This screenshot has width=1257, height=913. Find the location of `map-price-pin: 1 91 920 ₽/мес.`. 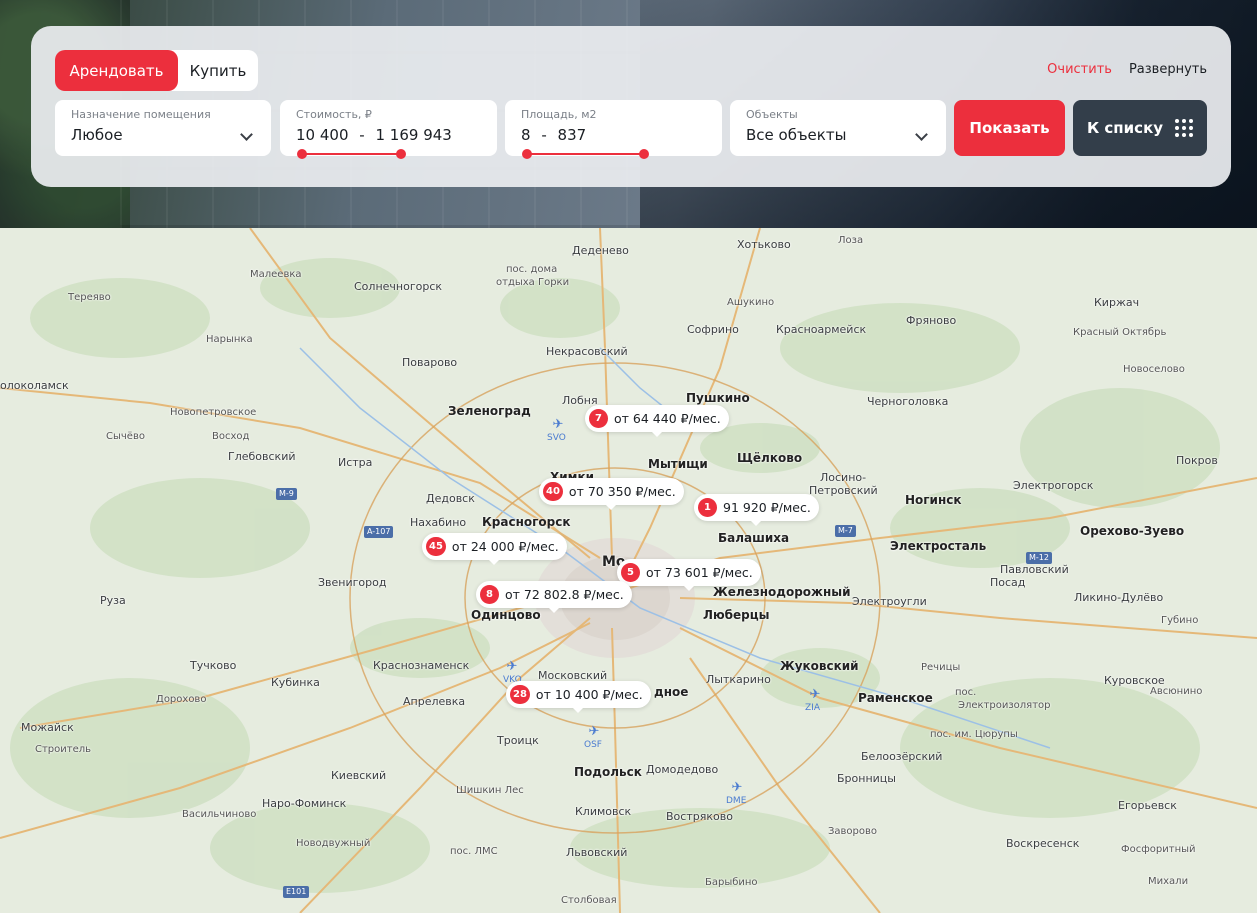

map-price-pin: 1 91 920 ₽/мес. is located at coordinates (756, 510).